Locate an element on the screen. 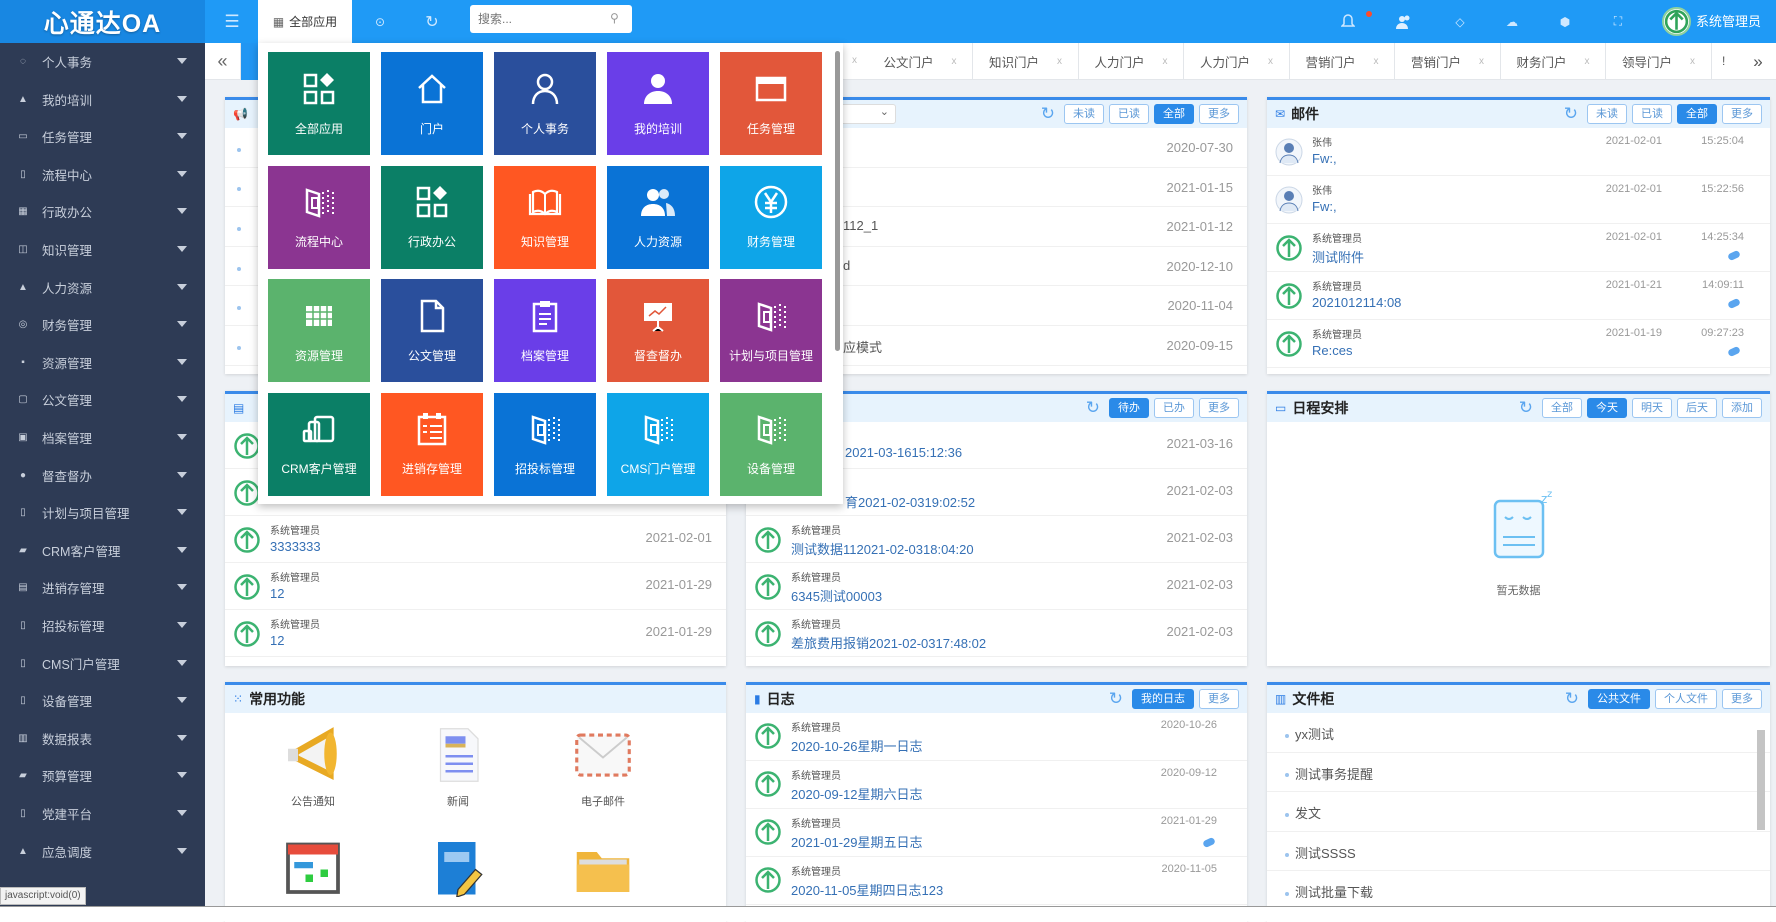 Image resolution: width=1776 pixels, height=922 pixels. sidebar-item: ▥ 数据报表 is located at coordinates (102, 738).